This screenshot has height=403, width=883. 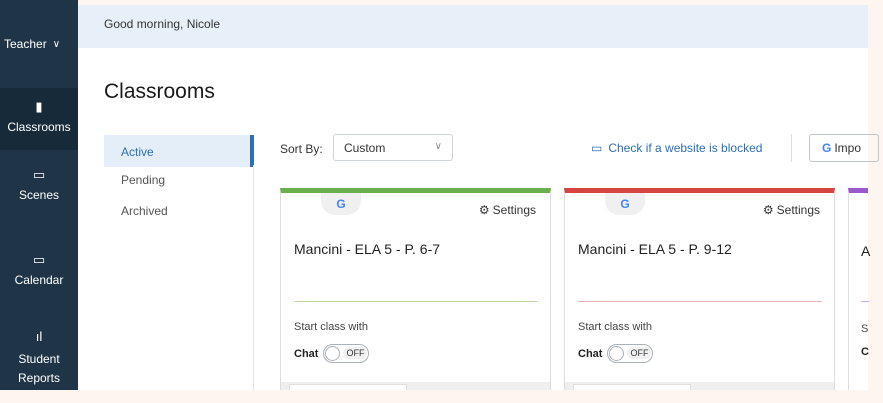 What do you see at coordinates (367, 249) in the screenshot?
I see `classroom-name: Mancini - ELA 5 - P. 6-7` at bounding box center [367, 249].